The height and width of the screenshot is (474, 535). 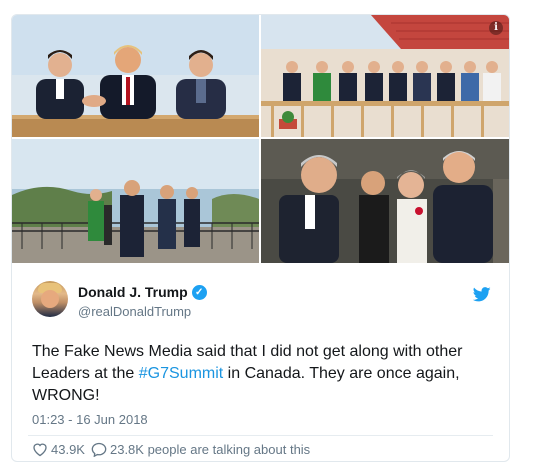 I want to click on like-button: 43.9K, so click(x=58, y=449).